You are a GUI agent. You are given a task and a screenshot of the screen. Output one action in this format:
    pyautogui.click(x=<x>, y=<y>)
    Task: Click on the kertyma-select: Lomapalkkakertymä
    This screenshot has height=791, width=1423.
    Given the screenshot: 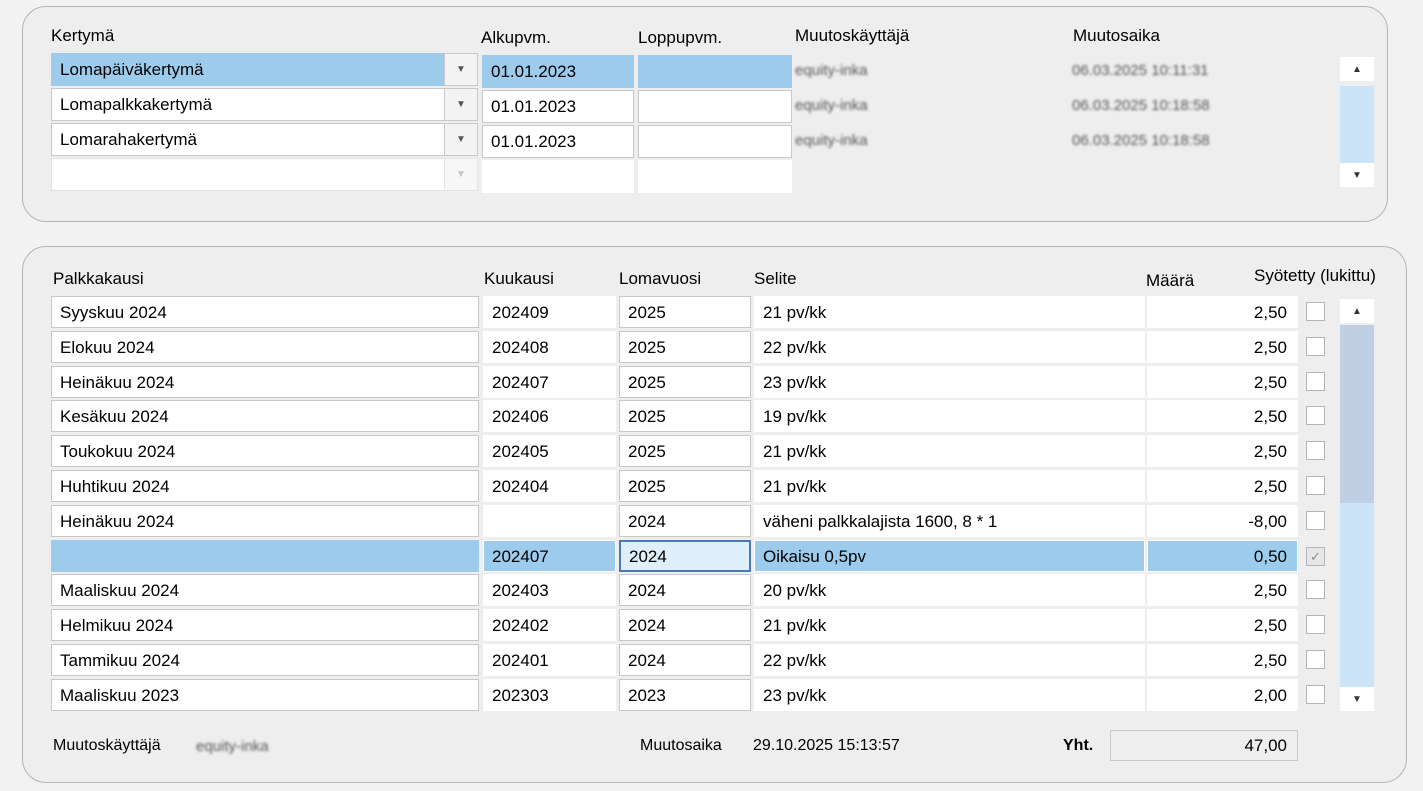 What is the action you would take?
    pyautogui.click(x=248, y=104)
    